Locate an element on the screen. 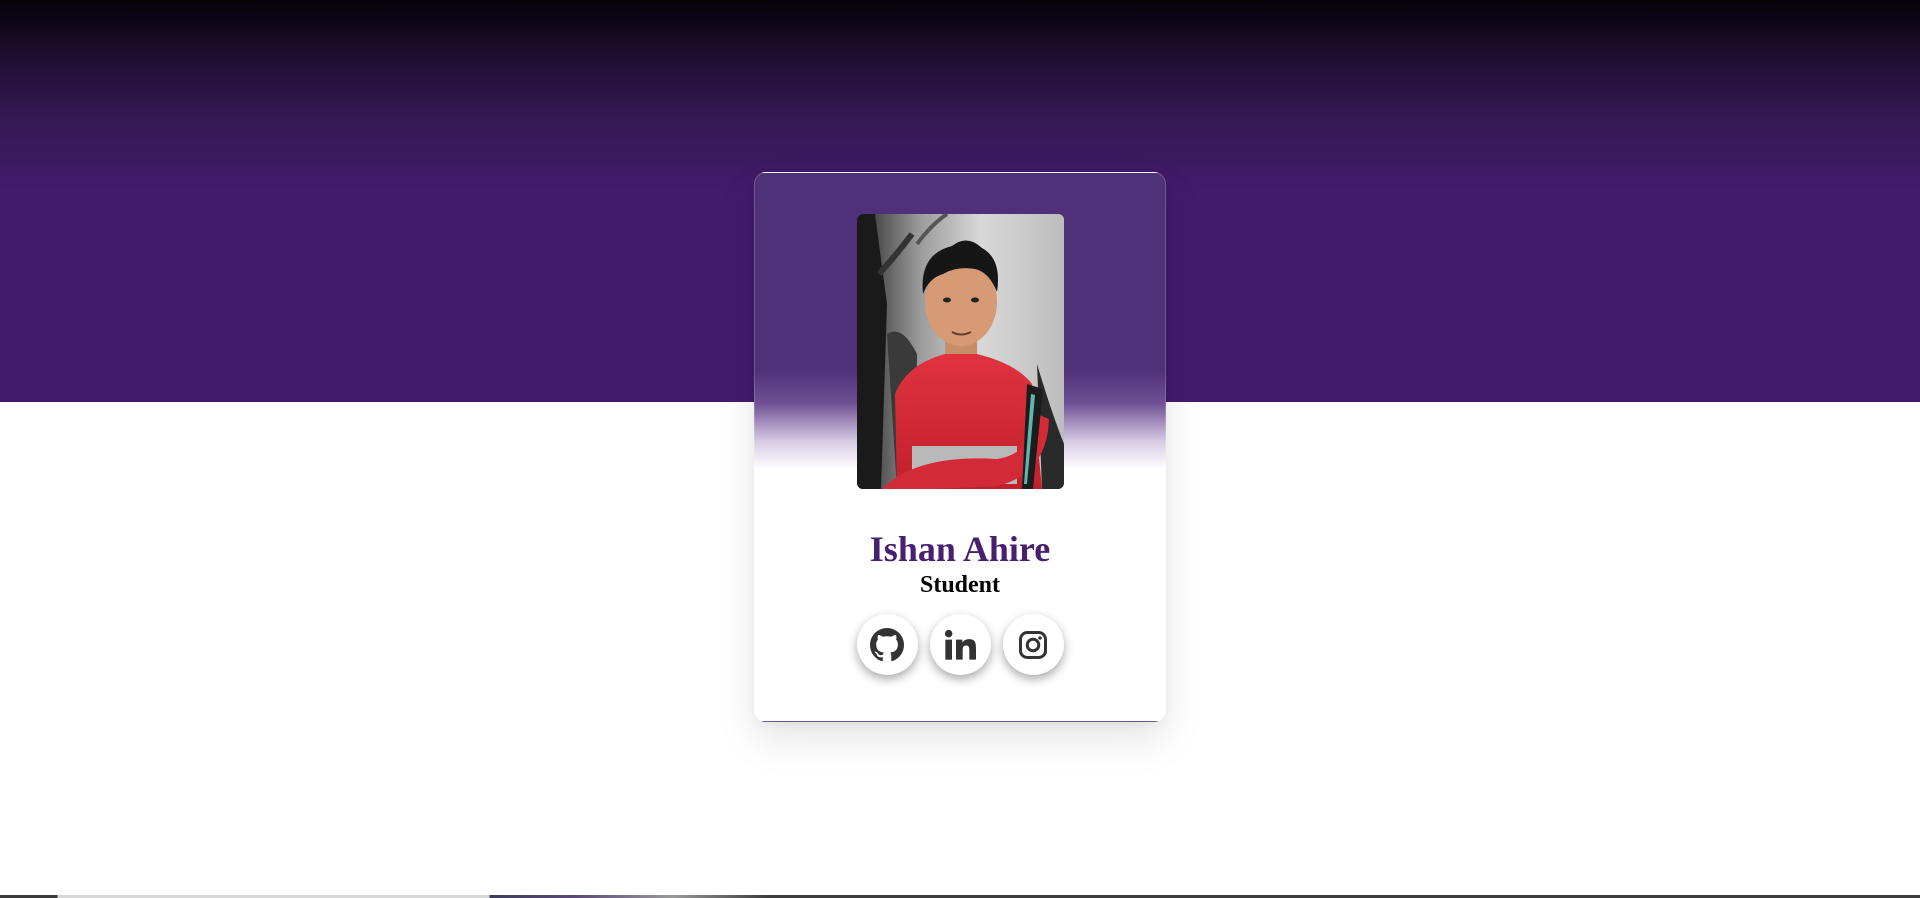  github-button is located at coordinates (887, 644).